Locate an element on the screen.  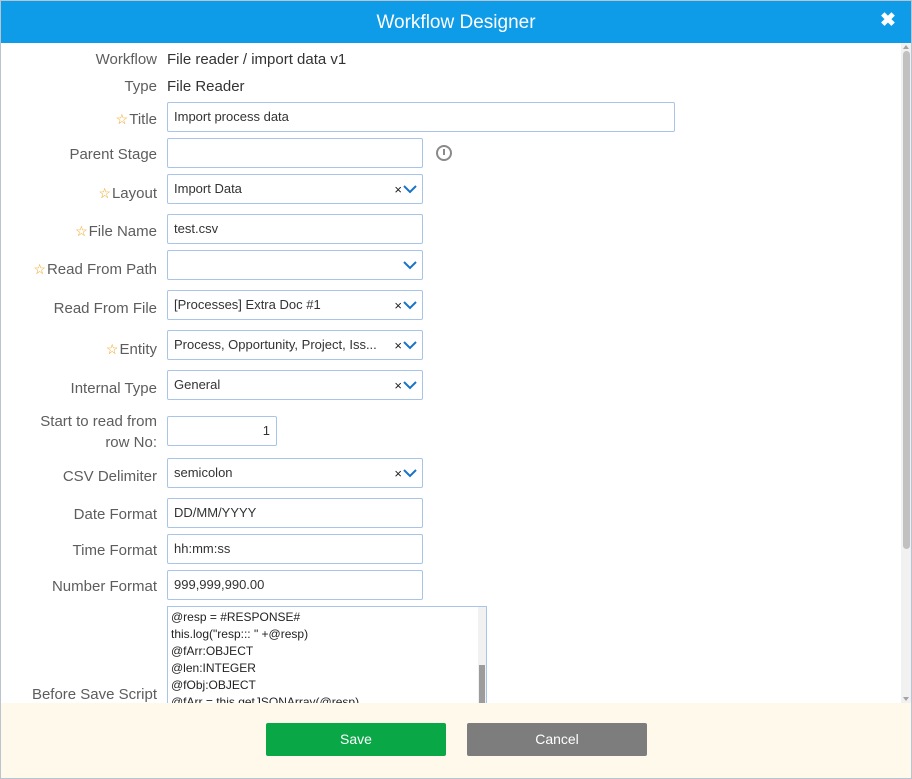
save-button: Save is located at coordinates (356, 739).